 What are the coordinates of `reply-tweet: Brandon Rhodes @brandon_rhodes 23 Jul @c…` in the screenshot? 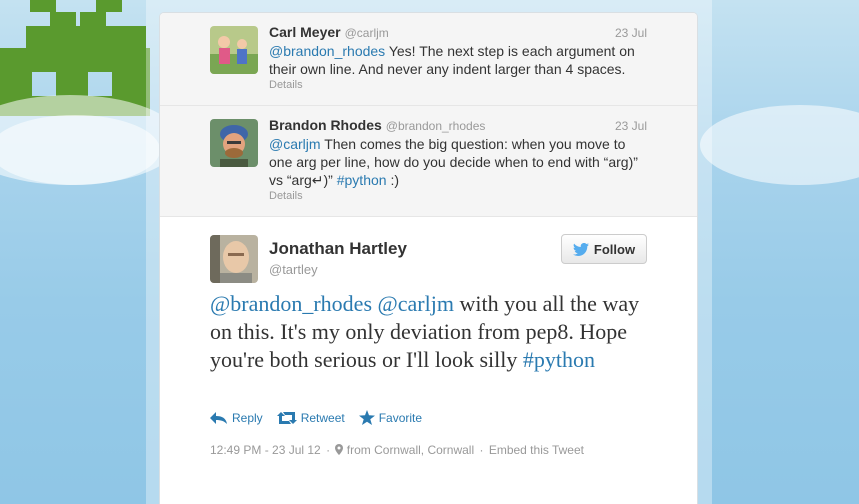 It's located at (428, 161).